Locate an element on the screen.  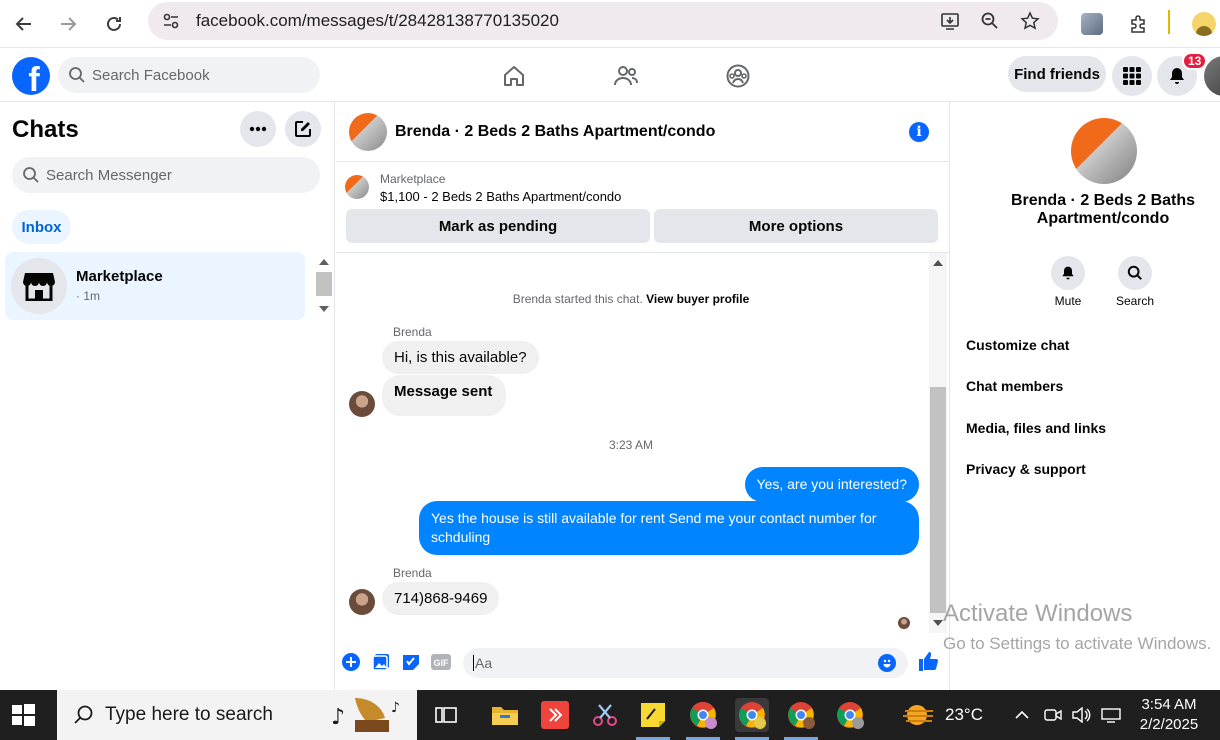
mark-as-pending-button: Mark as pending is located at coordinates (498, 226).